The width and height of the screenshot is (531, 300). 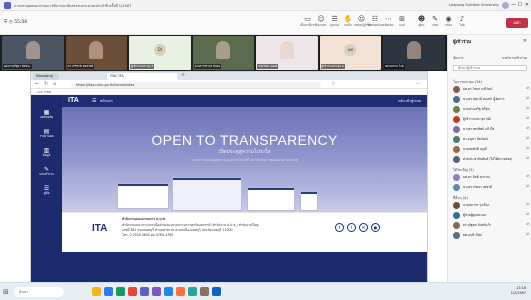 I want to click on twitter-icon: t, so click(x=351, y=227).